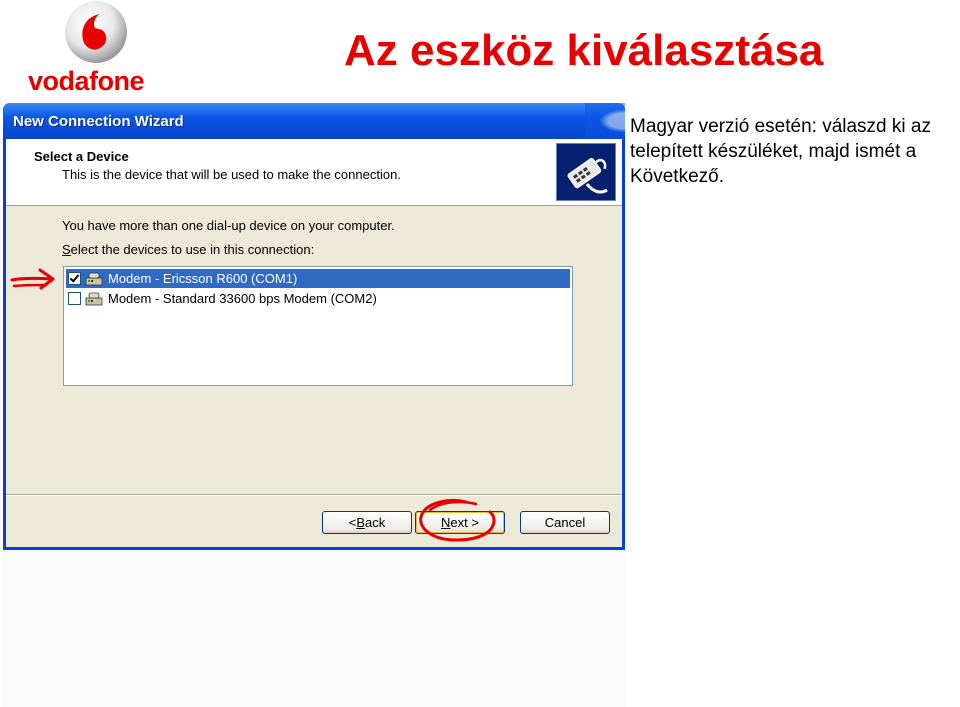 The height and width of the screenshot is (707, 960). Describe the element at coordinates (565, 522) in the screenshot. I see `cancel-button: Cancel` at that location.